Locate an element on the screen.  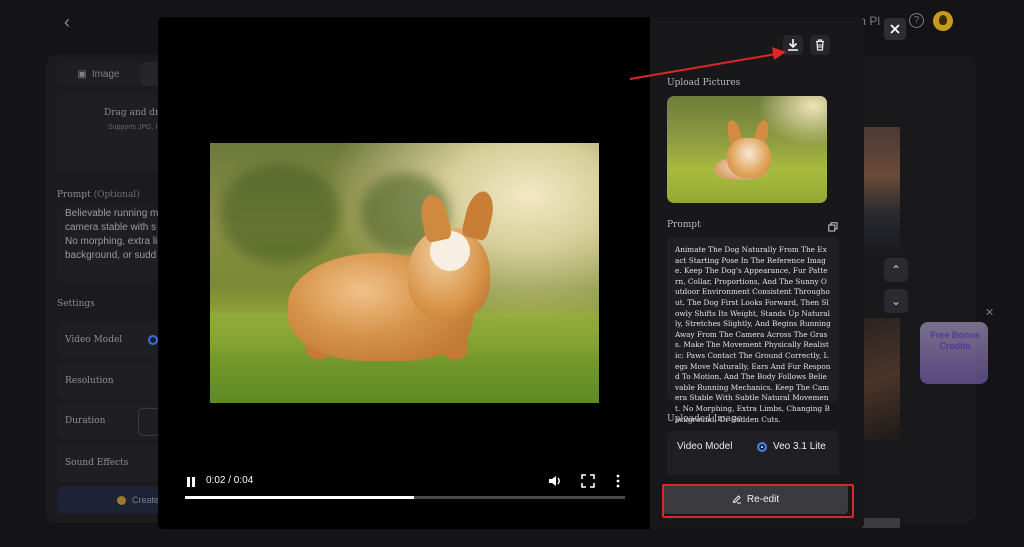
progress-track is located at coordinates (405, 497).